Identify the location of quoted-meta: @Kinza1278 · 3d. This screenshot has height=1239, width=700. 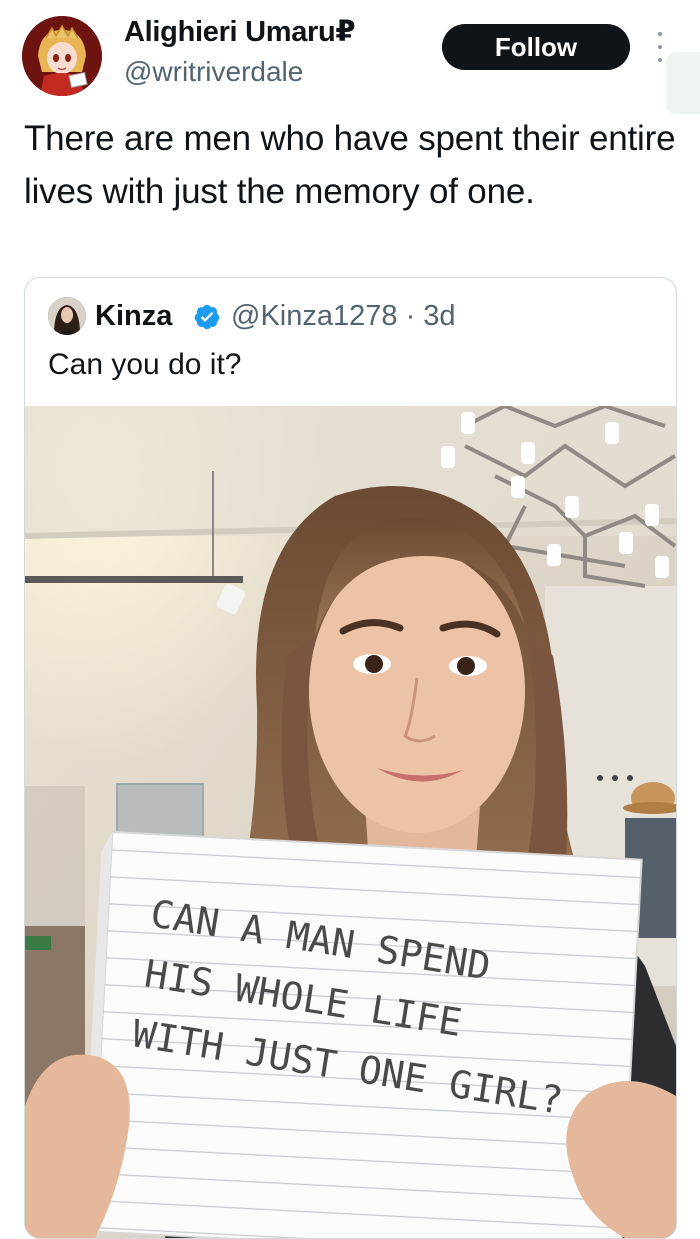
(343, 316).